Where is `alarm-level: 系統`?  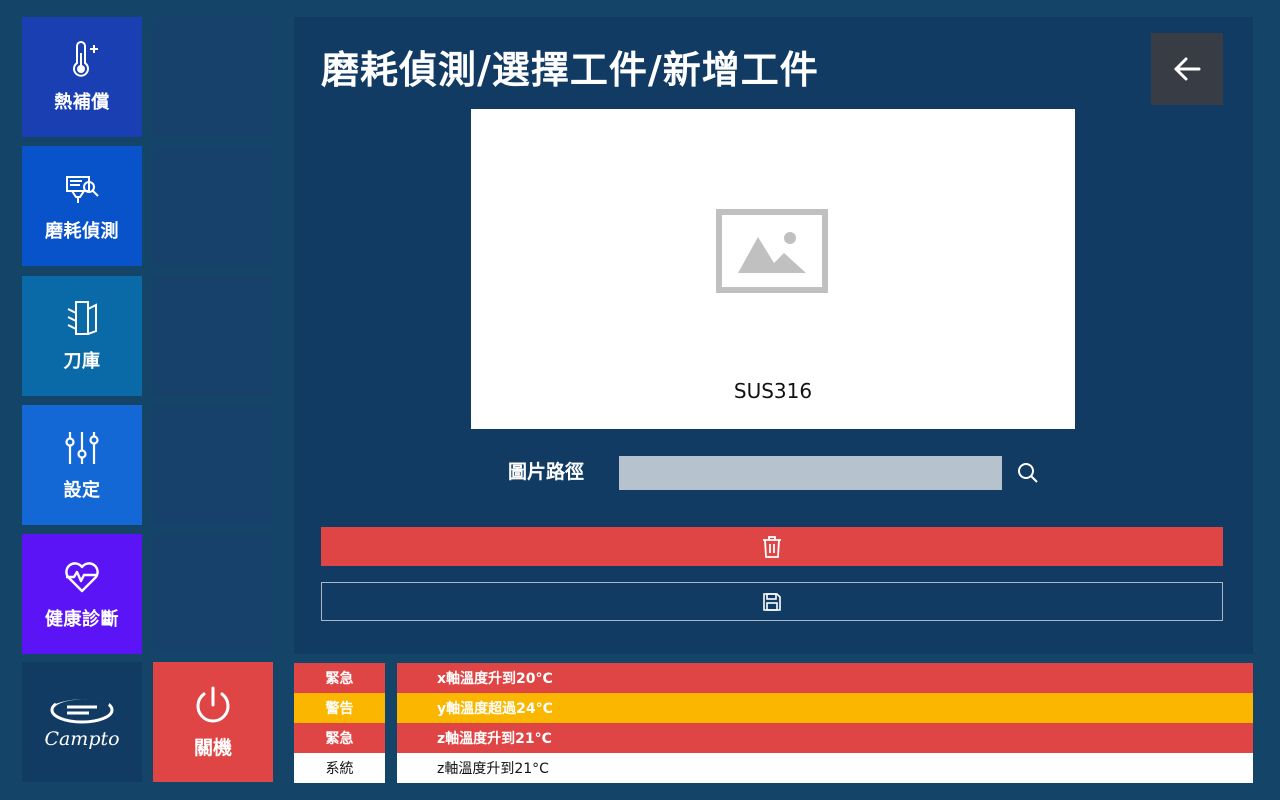
alarm-level: 系統 is located at coordinates (339, 768).